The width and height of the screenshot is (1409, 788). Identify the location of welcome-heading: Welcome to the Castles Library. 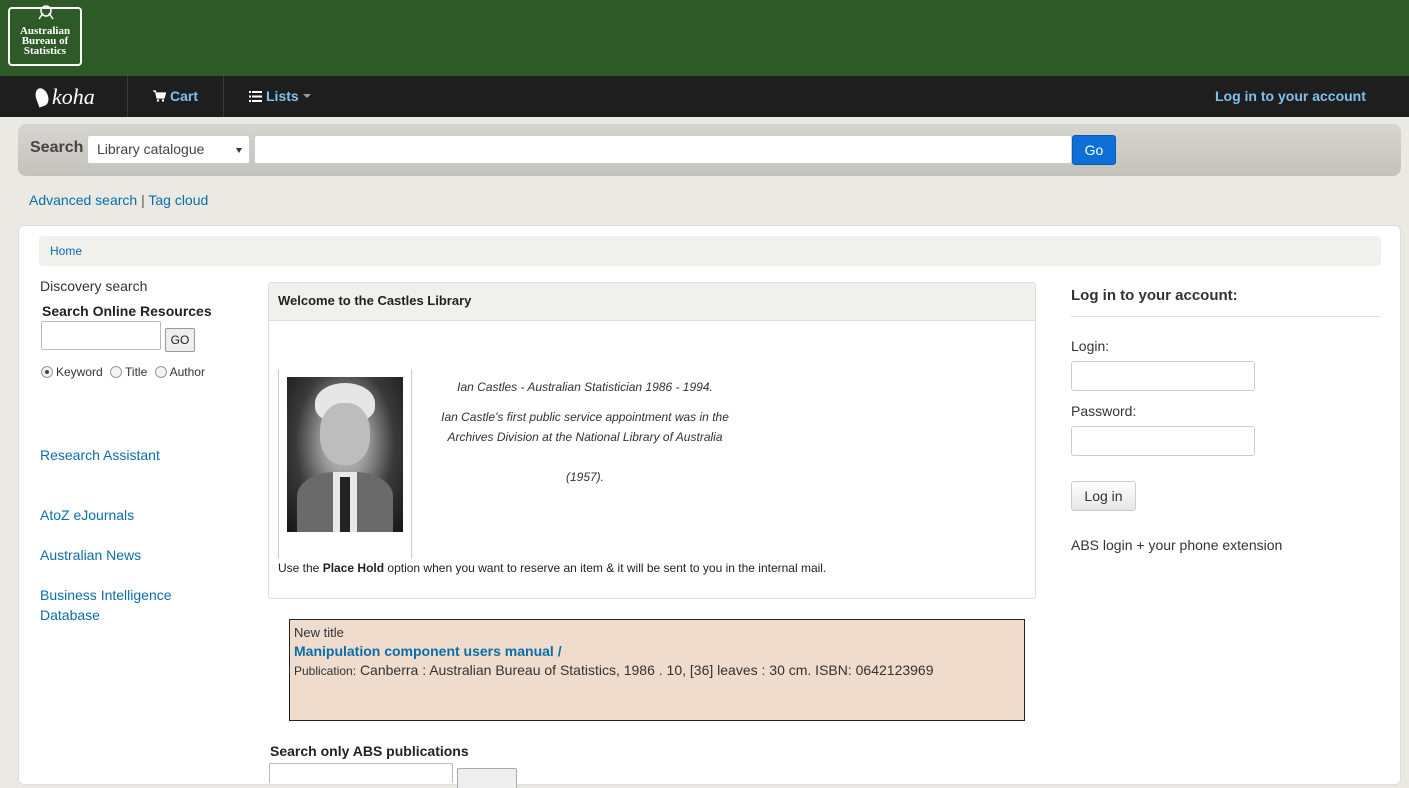
(652, 302).